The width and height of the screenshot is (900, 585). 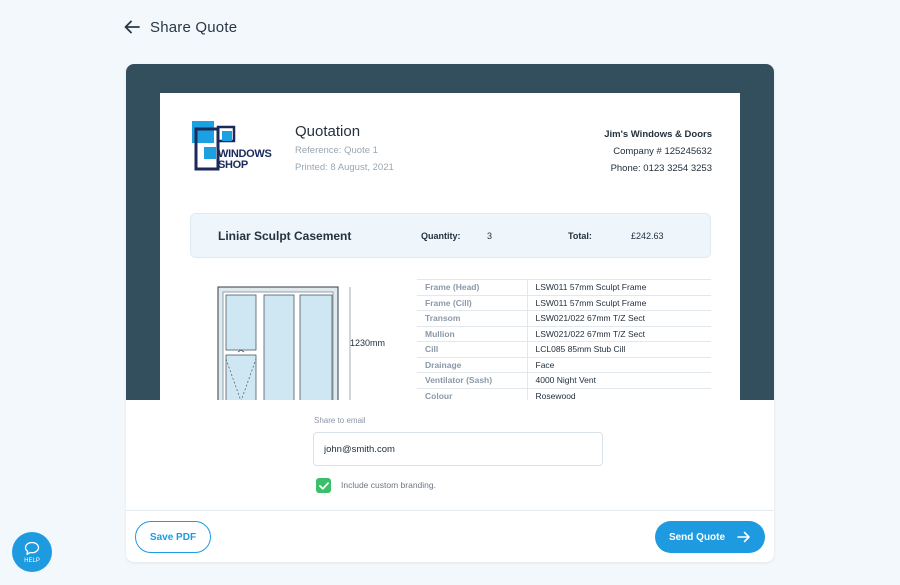 I want to click on send-quote-button: Send Quote, so click(x=710, y=537).